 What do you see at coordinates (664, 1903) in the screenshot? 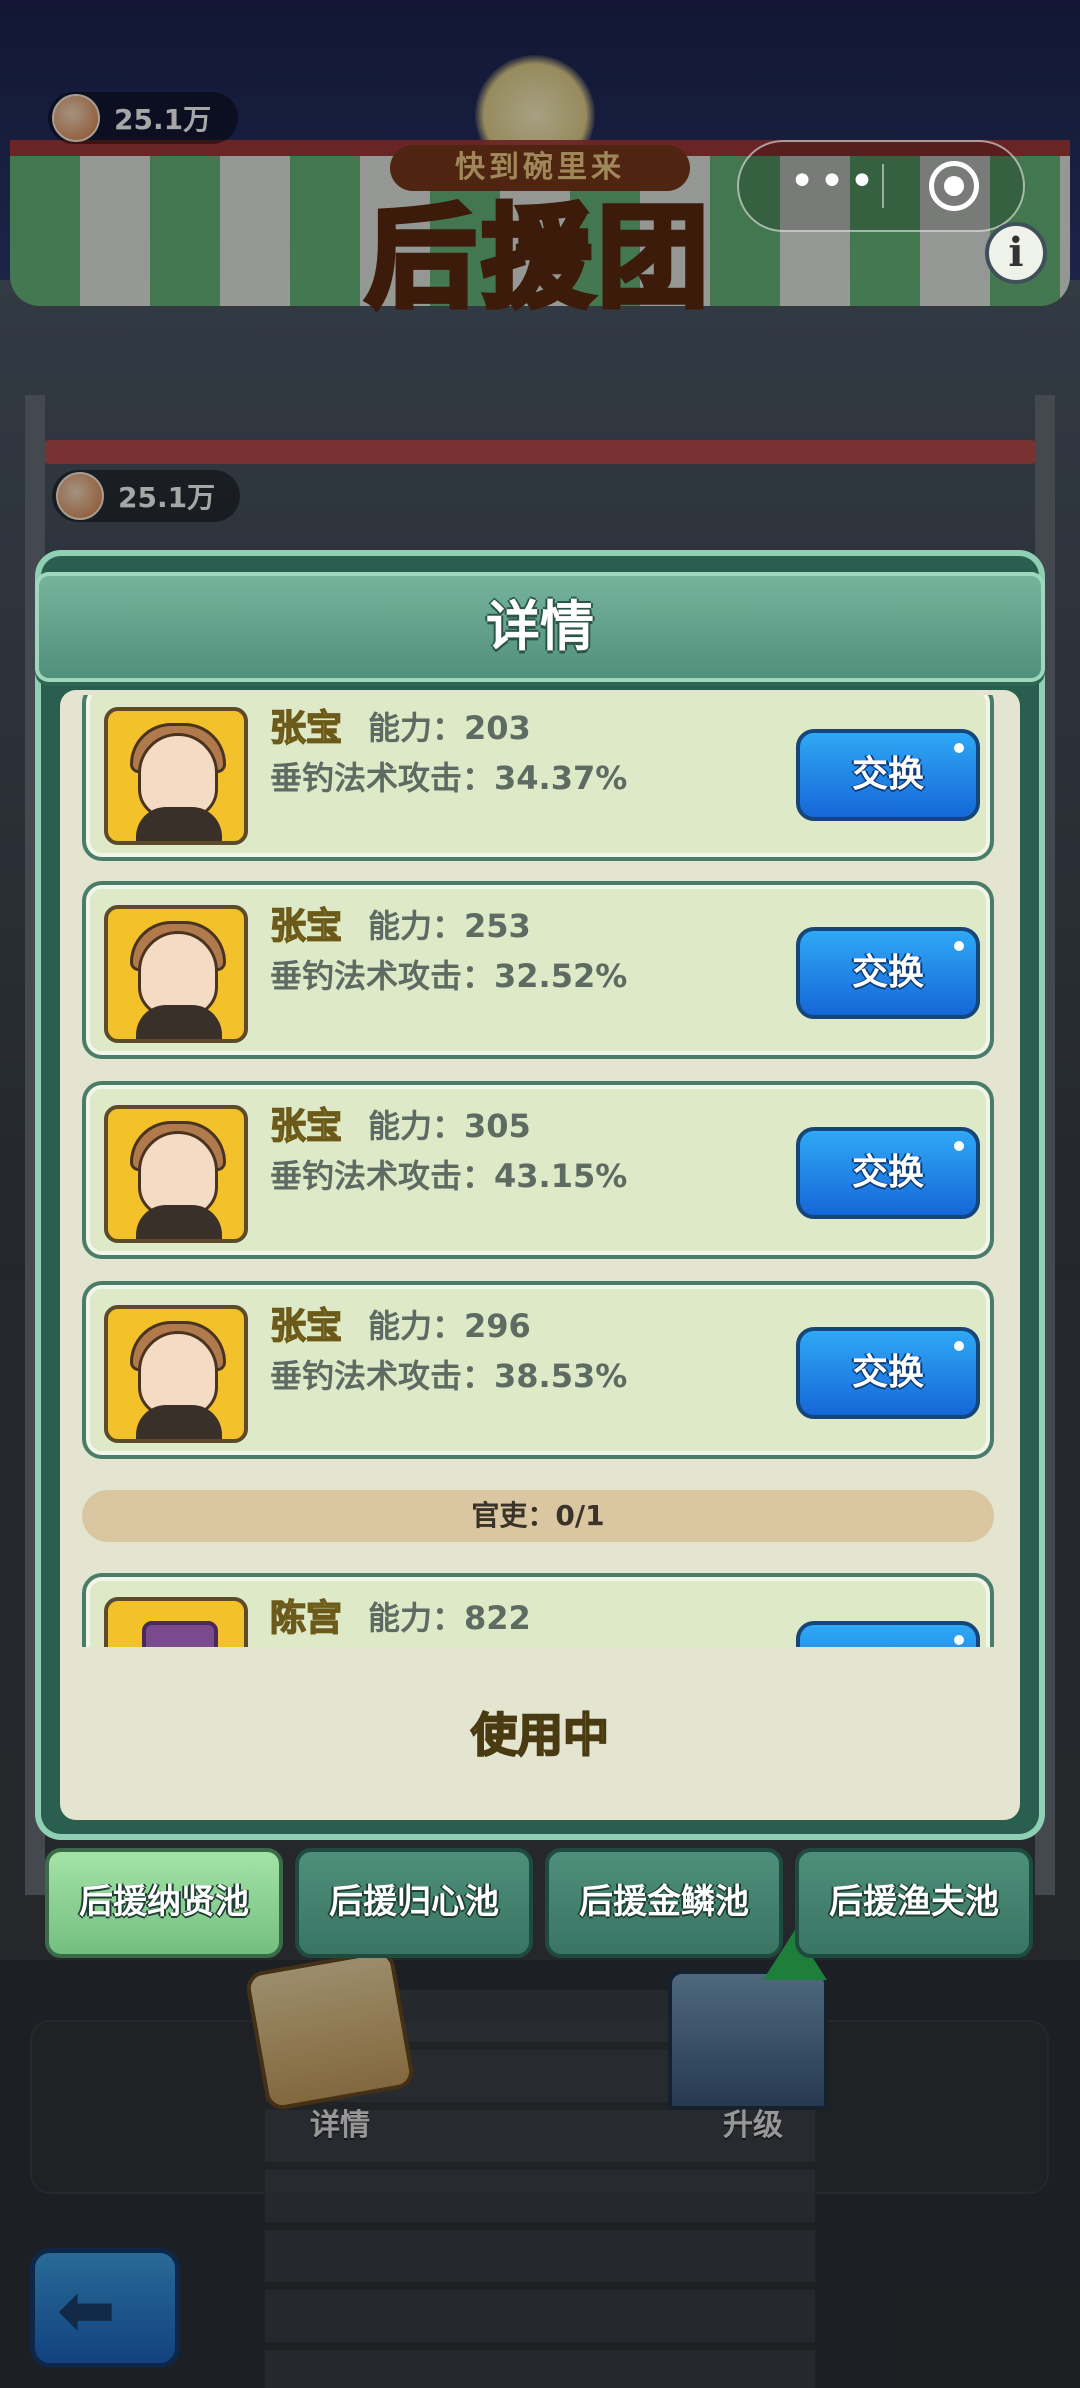
I see `tab-jinlin-pool: 后援金鳞池` at bounding box center [664, 1903].